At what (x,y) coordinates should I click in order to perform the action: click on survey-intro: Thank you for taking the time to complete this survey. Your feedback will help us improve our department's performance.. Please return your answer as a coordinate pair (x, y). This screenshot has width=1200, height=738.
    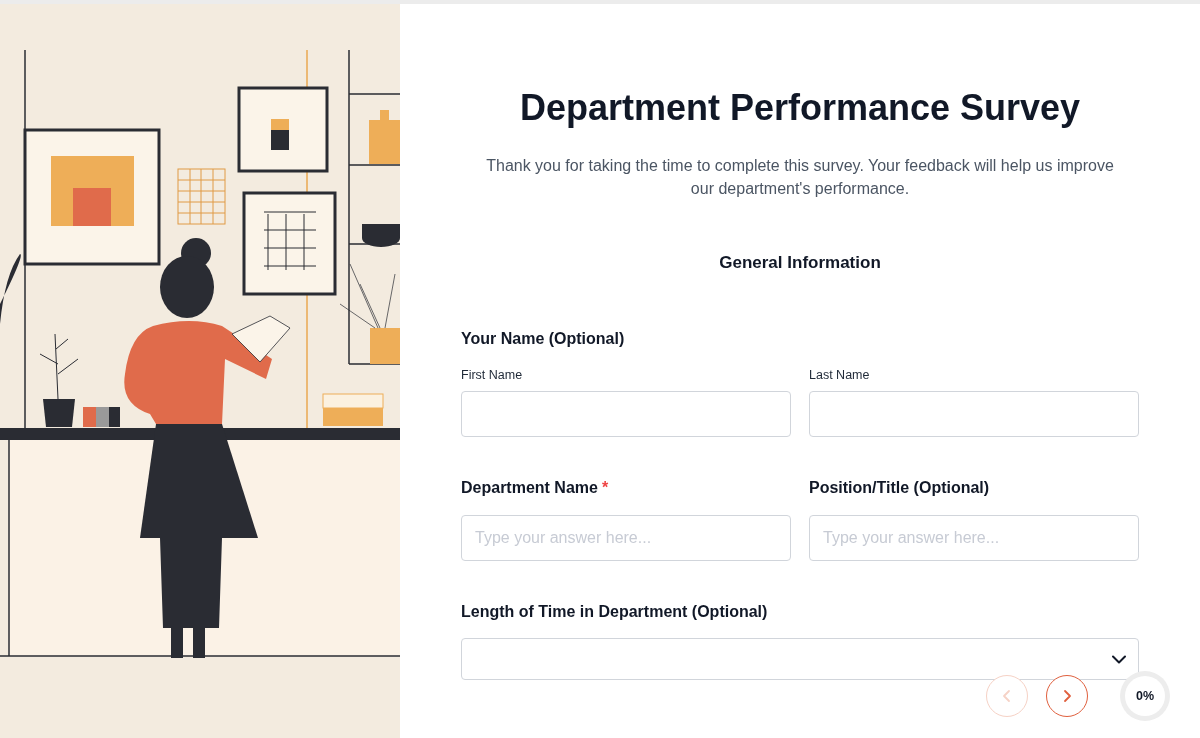
    Looking at the image, I should click on (800, 177).